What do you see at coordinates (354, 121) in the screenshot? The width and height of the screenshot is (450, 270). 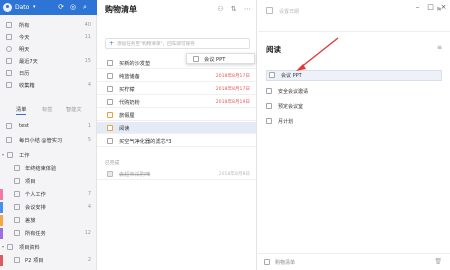 I see `subtask-row: 月计划` at bounding box center [354, 121].